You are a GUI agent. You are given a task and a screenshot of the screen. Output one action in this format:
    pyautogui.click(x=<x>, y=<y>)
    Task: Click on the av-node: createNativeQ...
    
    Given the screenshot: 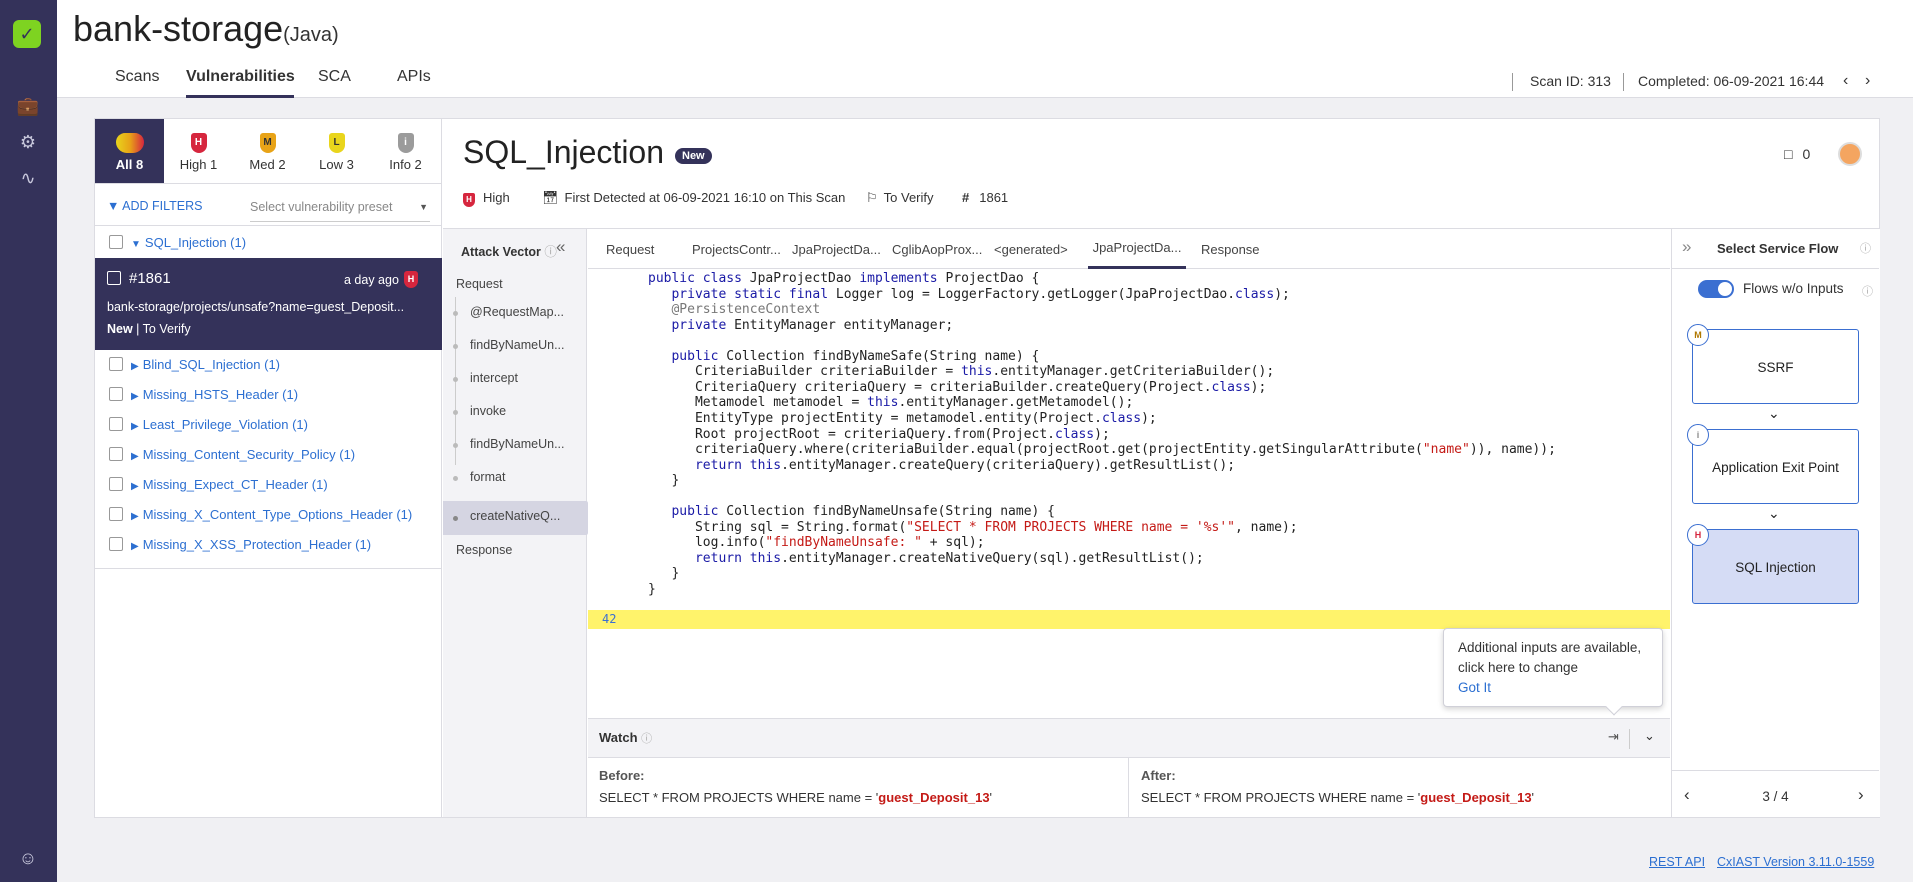 What is the action you would take?
    pyautogui.click(x=515, y=516)
    